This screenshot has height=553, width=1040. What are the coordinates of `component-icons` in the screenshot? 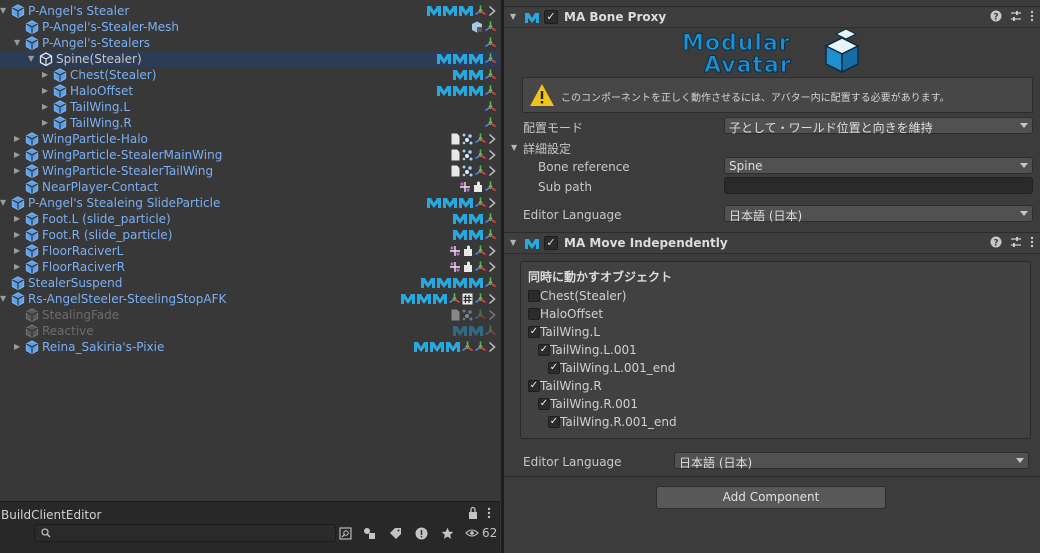 It's located at (472, 267).